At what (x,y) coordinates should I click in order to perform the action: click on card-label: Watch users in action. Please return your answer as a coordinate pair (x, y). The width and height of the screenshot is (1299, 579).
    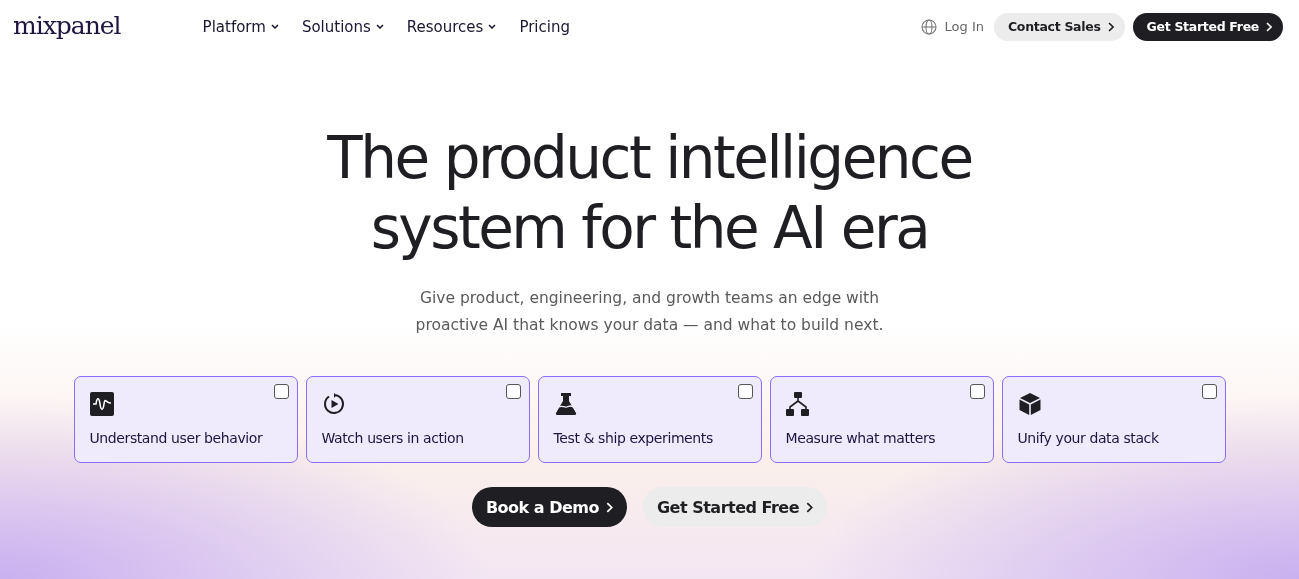
    Looking at the image, I should click on (393, 438).